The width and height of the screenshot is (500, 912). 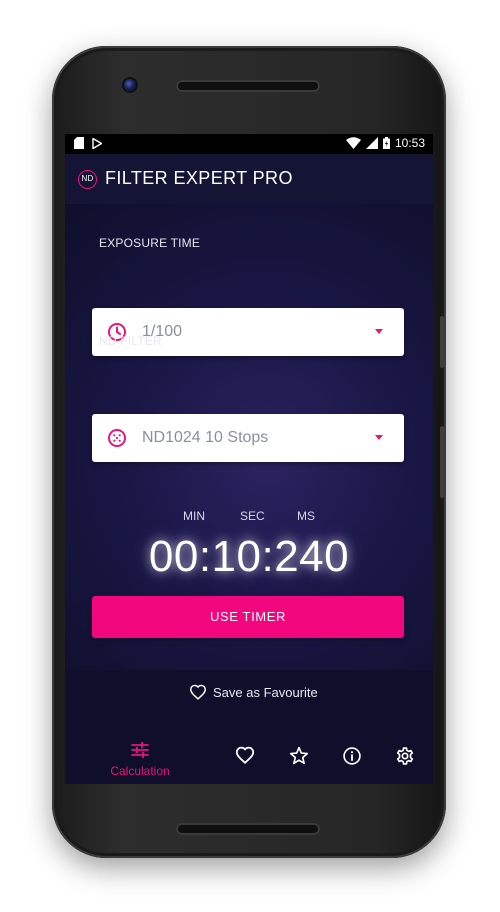 I want to click on filter-dots-icon, so click(x=117, y=438).